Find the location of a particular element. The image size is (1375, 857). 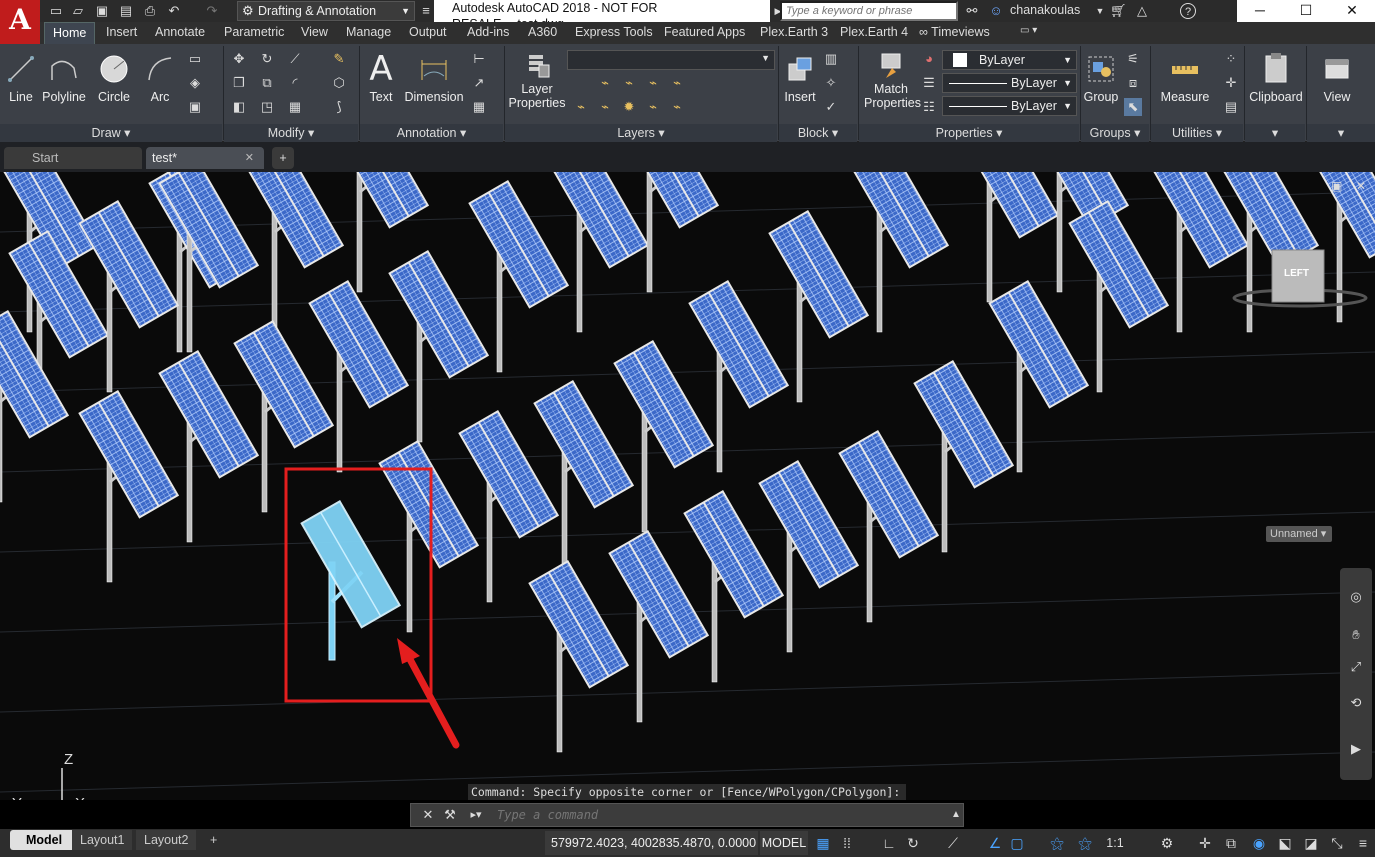

search-input is located at coordinates (869, 11).